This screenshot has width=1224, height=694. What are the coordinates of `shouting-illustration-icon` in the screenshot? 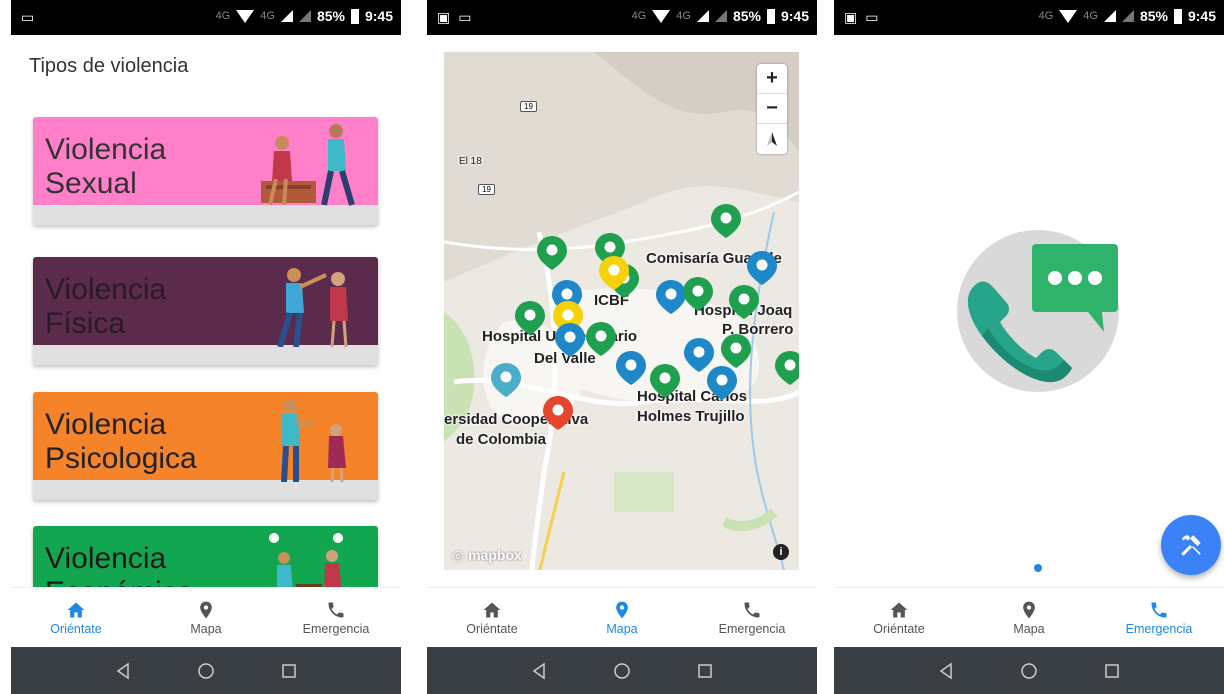 It's located at (313, 440).